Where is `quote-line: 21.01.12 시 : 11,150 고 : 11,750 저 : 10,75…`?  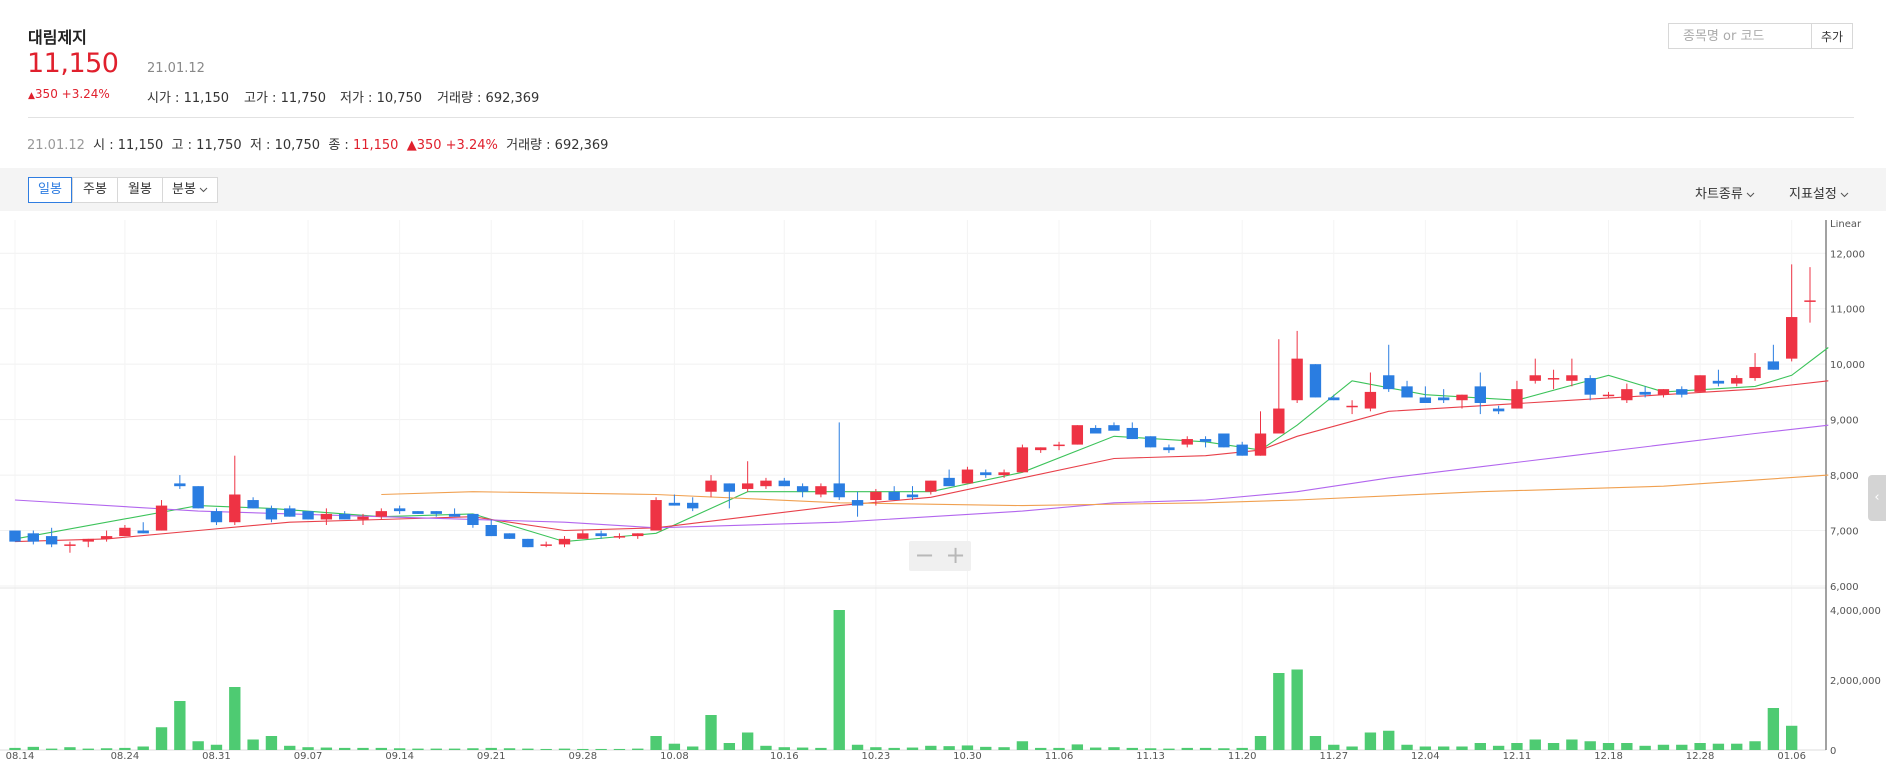
quote-line: 21.01.12 시 : 11,150 고 : 11,750 저 : 10,75… is located at coordinates (318, 145).